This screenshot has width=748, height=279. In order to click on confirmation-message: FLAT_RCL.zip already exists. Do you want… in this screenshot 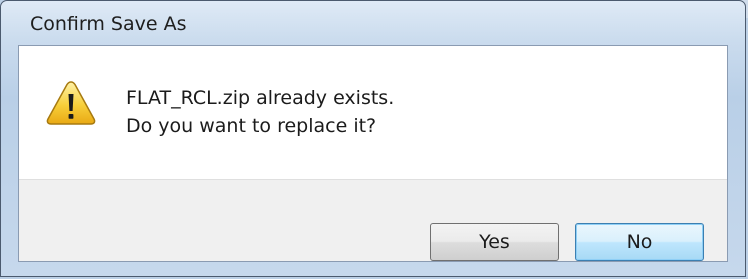, I will do `click(260, 112)`.